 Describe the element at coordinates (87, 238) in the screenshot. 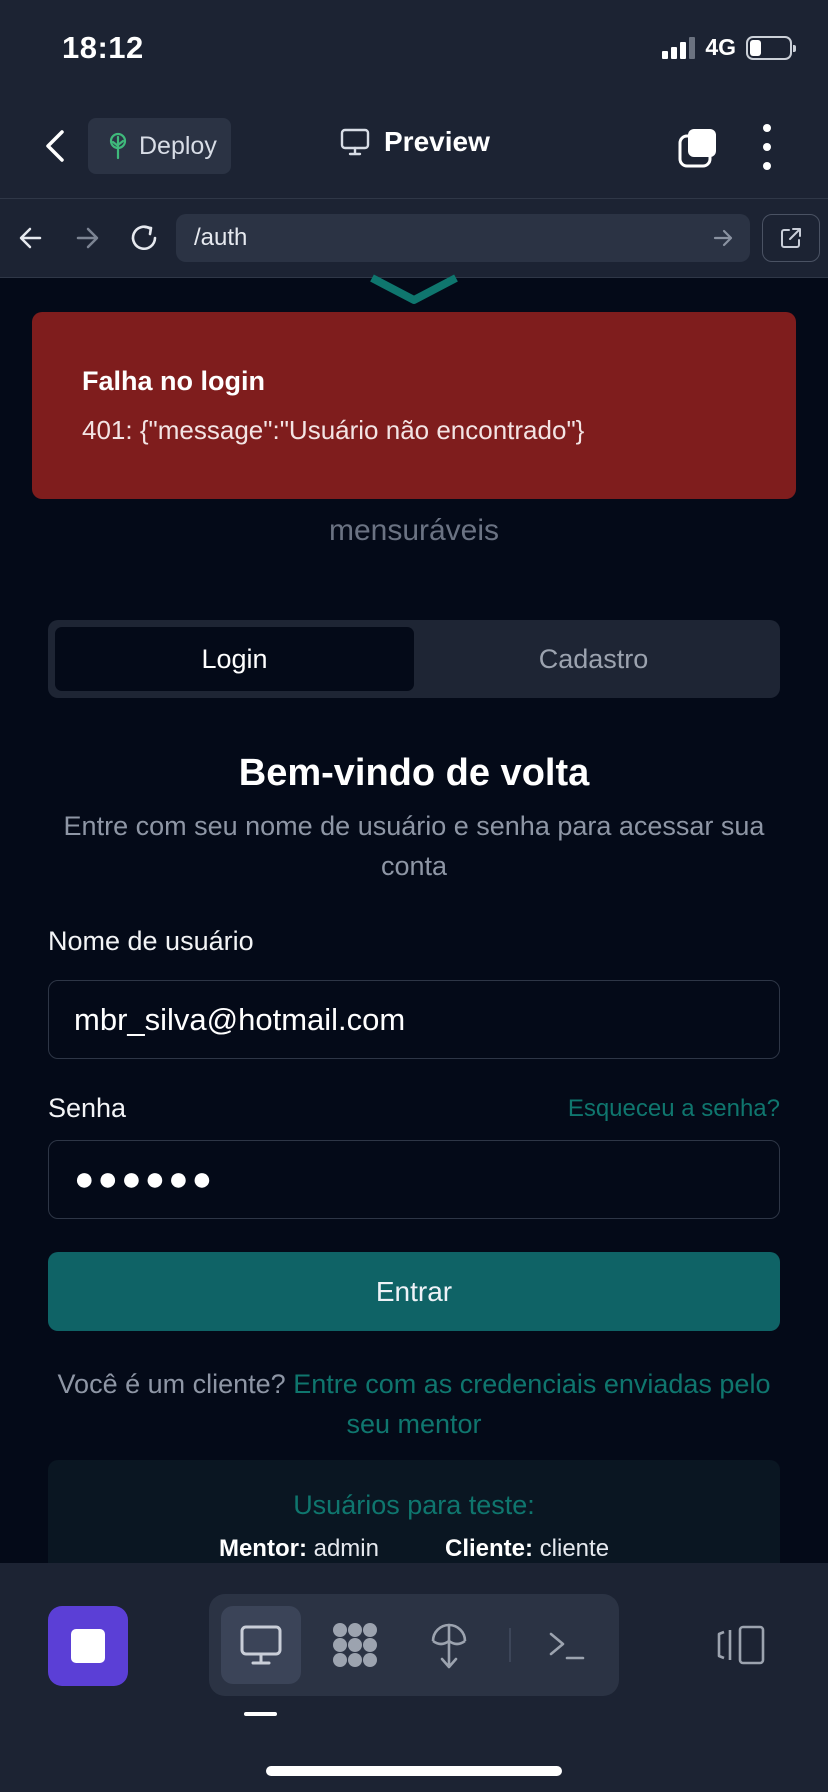

I see `browser-forward-icon` at that location.